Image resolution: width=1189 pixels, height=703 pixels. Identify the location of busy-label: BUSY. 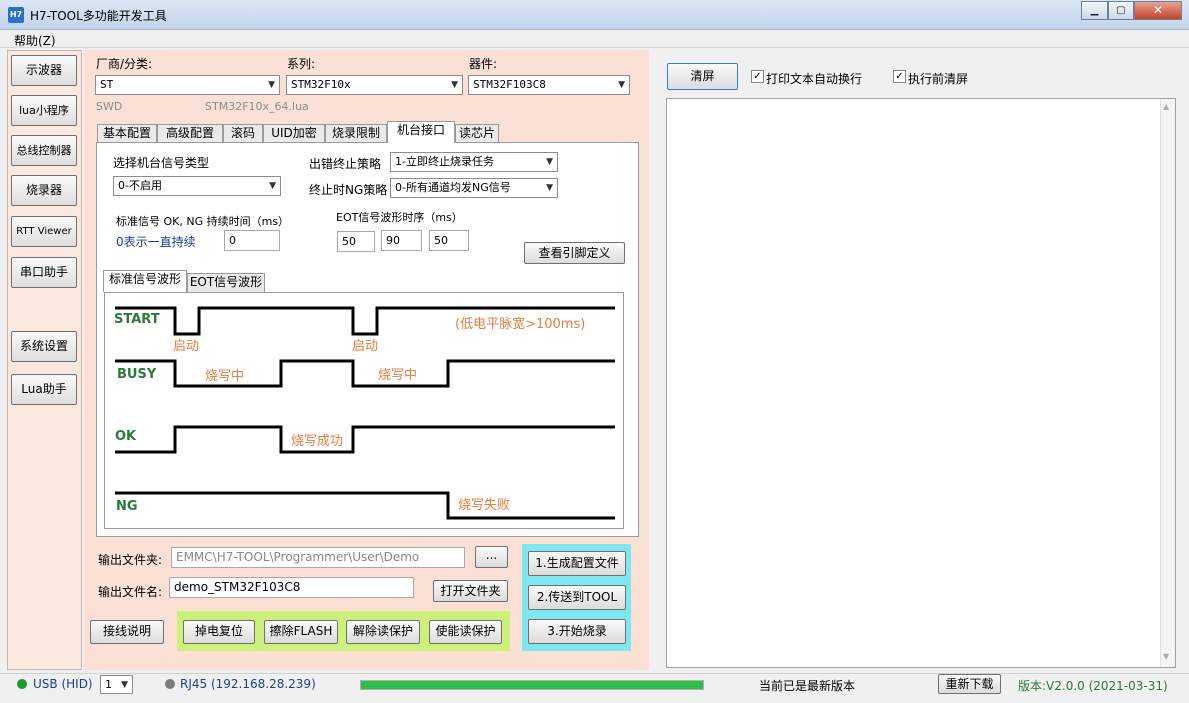
(137, 374).